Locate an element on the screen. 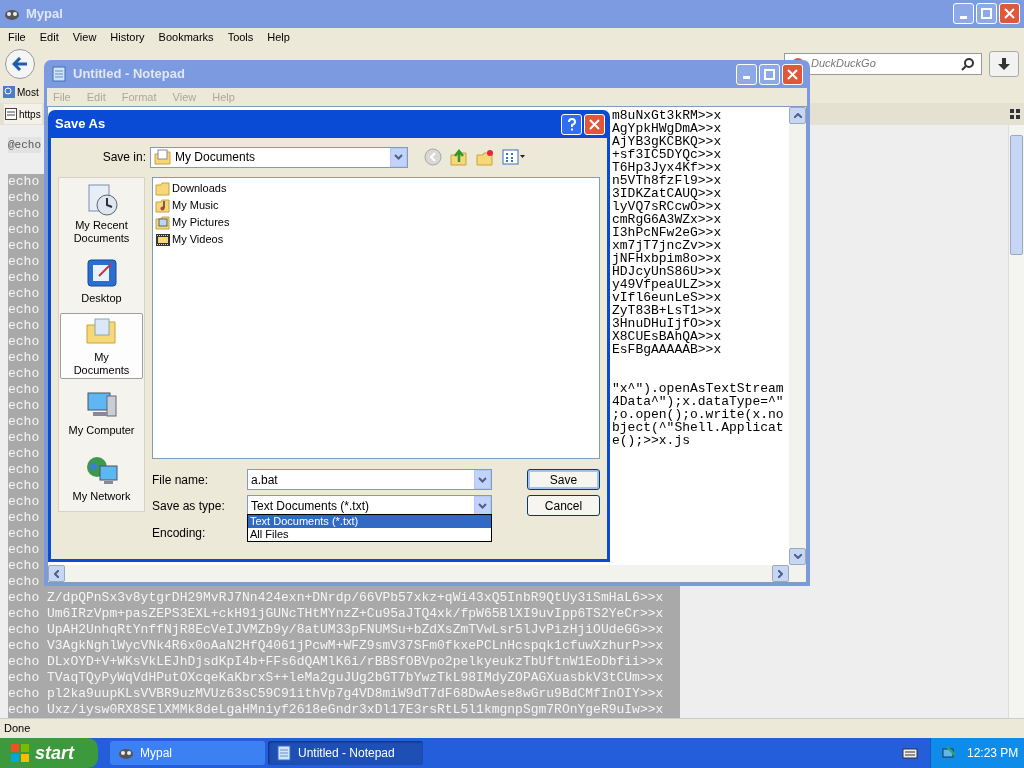  window-title: Untitled - Notepad is located at coordinates (129, 74).